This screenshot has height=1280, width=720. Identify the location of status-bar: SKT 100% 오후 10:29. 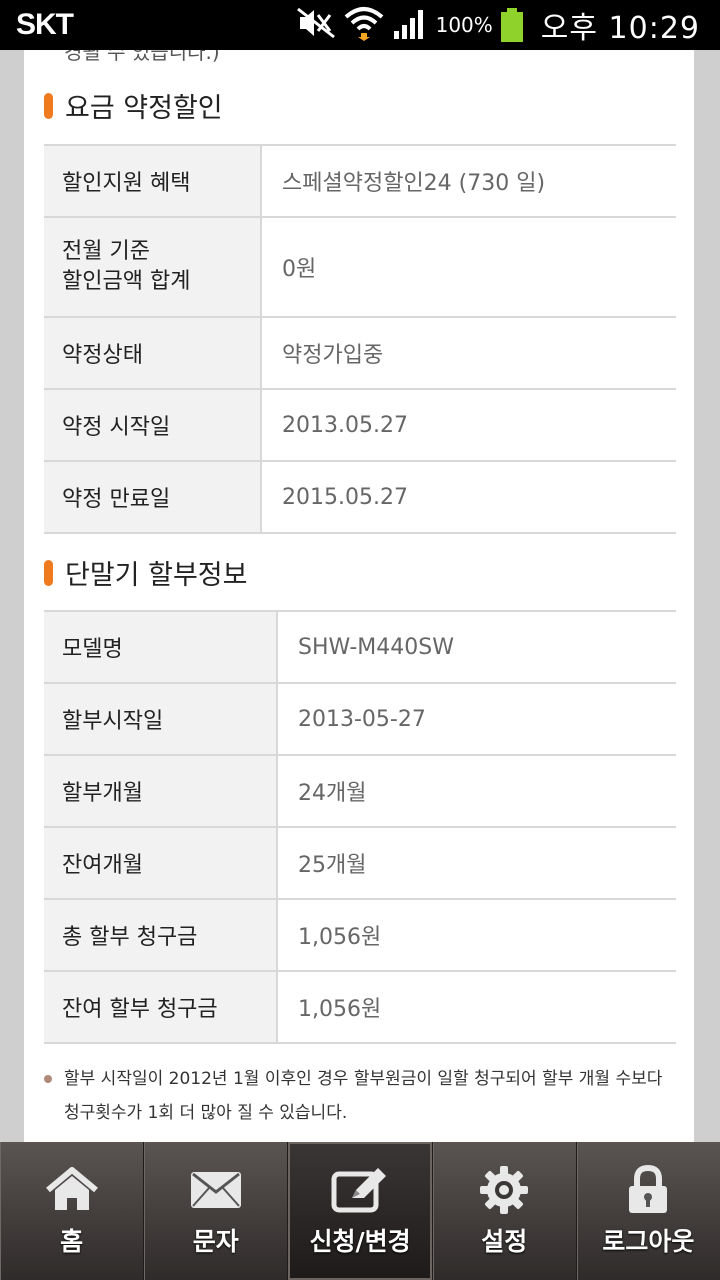
(360, 25).